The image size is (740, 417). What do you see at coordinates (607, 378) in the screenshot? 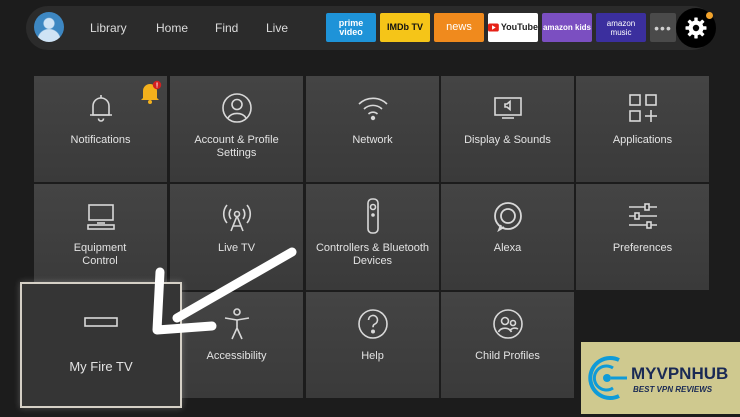
I see `vpn-logo-icon` at bounding box center [607, 378].